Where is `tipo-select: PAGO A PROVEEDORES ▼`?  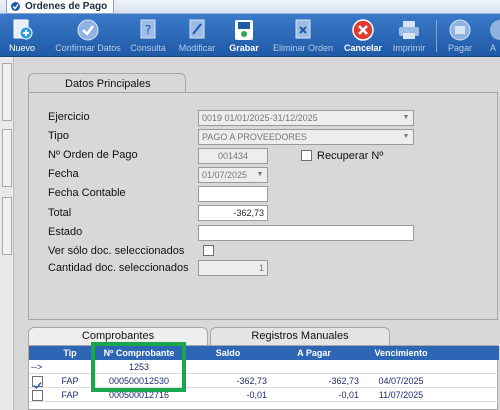
tipo-select: PAGO A PROVEEDORES ▼ is located at coordinates (306, 137).